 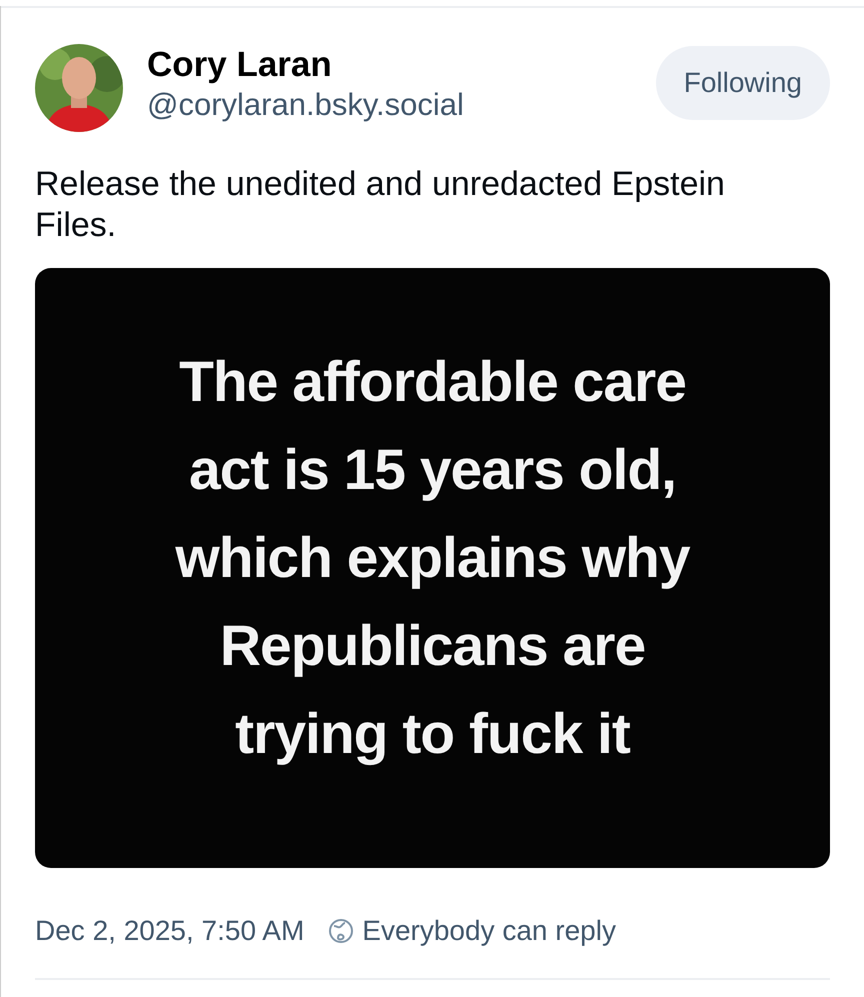 What do you see at coordinates (743, 83) in the screenshot?
I see `following-button: Following` at bounding box center [743, 83].